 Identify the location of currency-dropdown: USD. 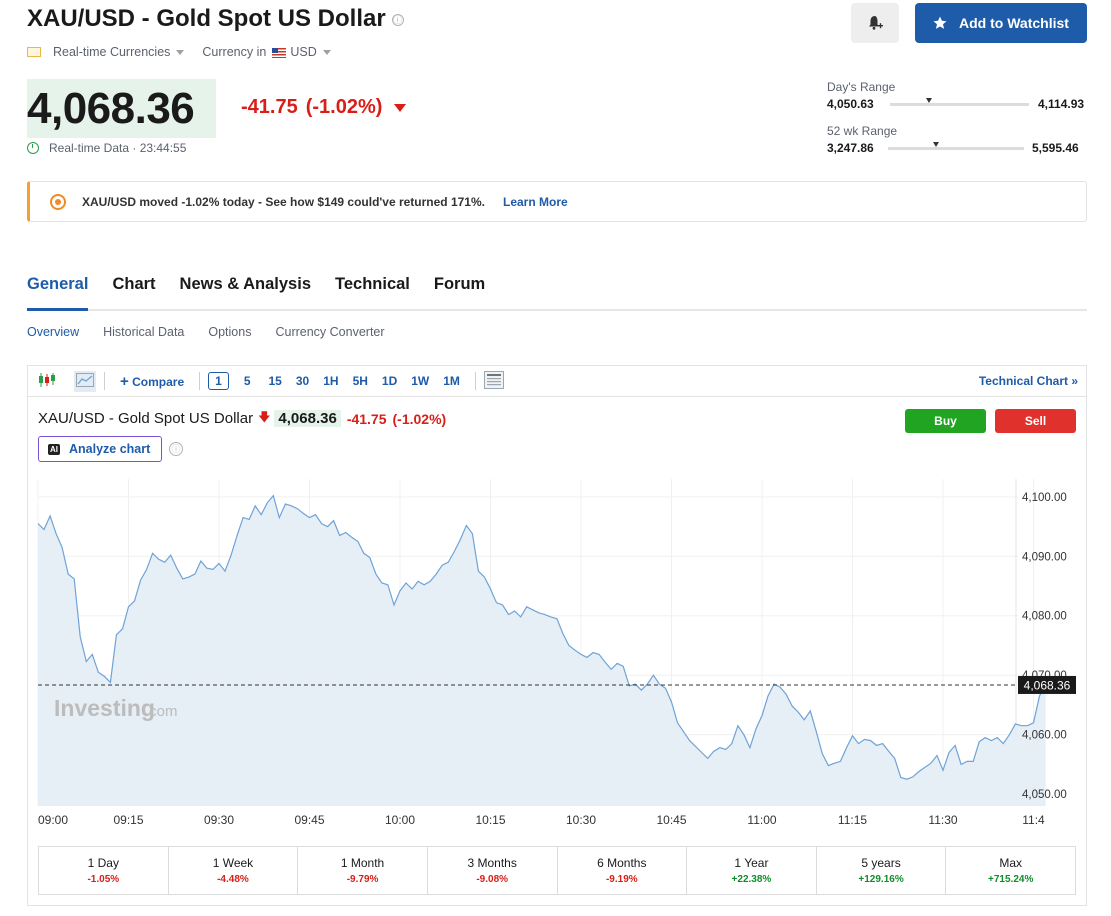
(298, 52).